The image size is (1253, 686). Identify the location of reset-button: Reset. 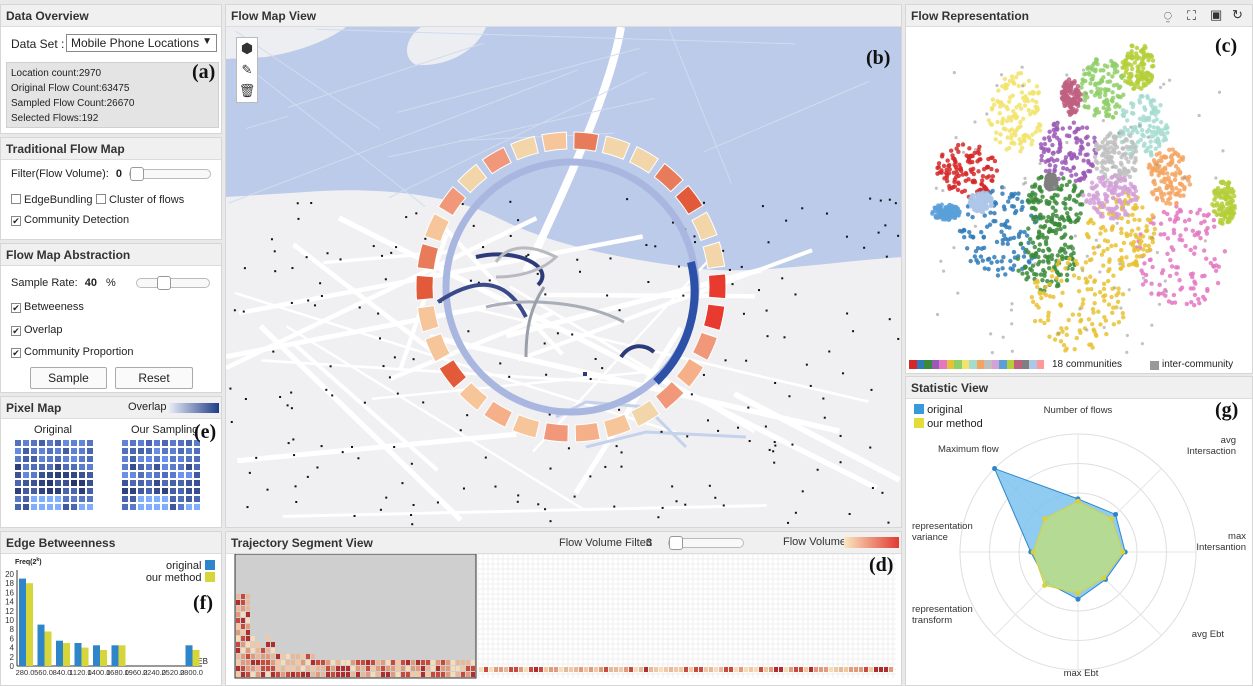
(154, 378).